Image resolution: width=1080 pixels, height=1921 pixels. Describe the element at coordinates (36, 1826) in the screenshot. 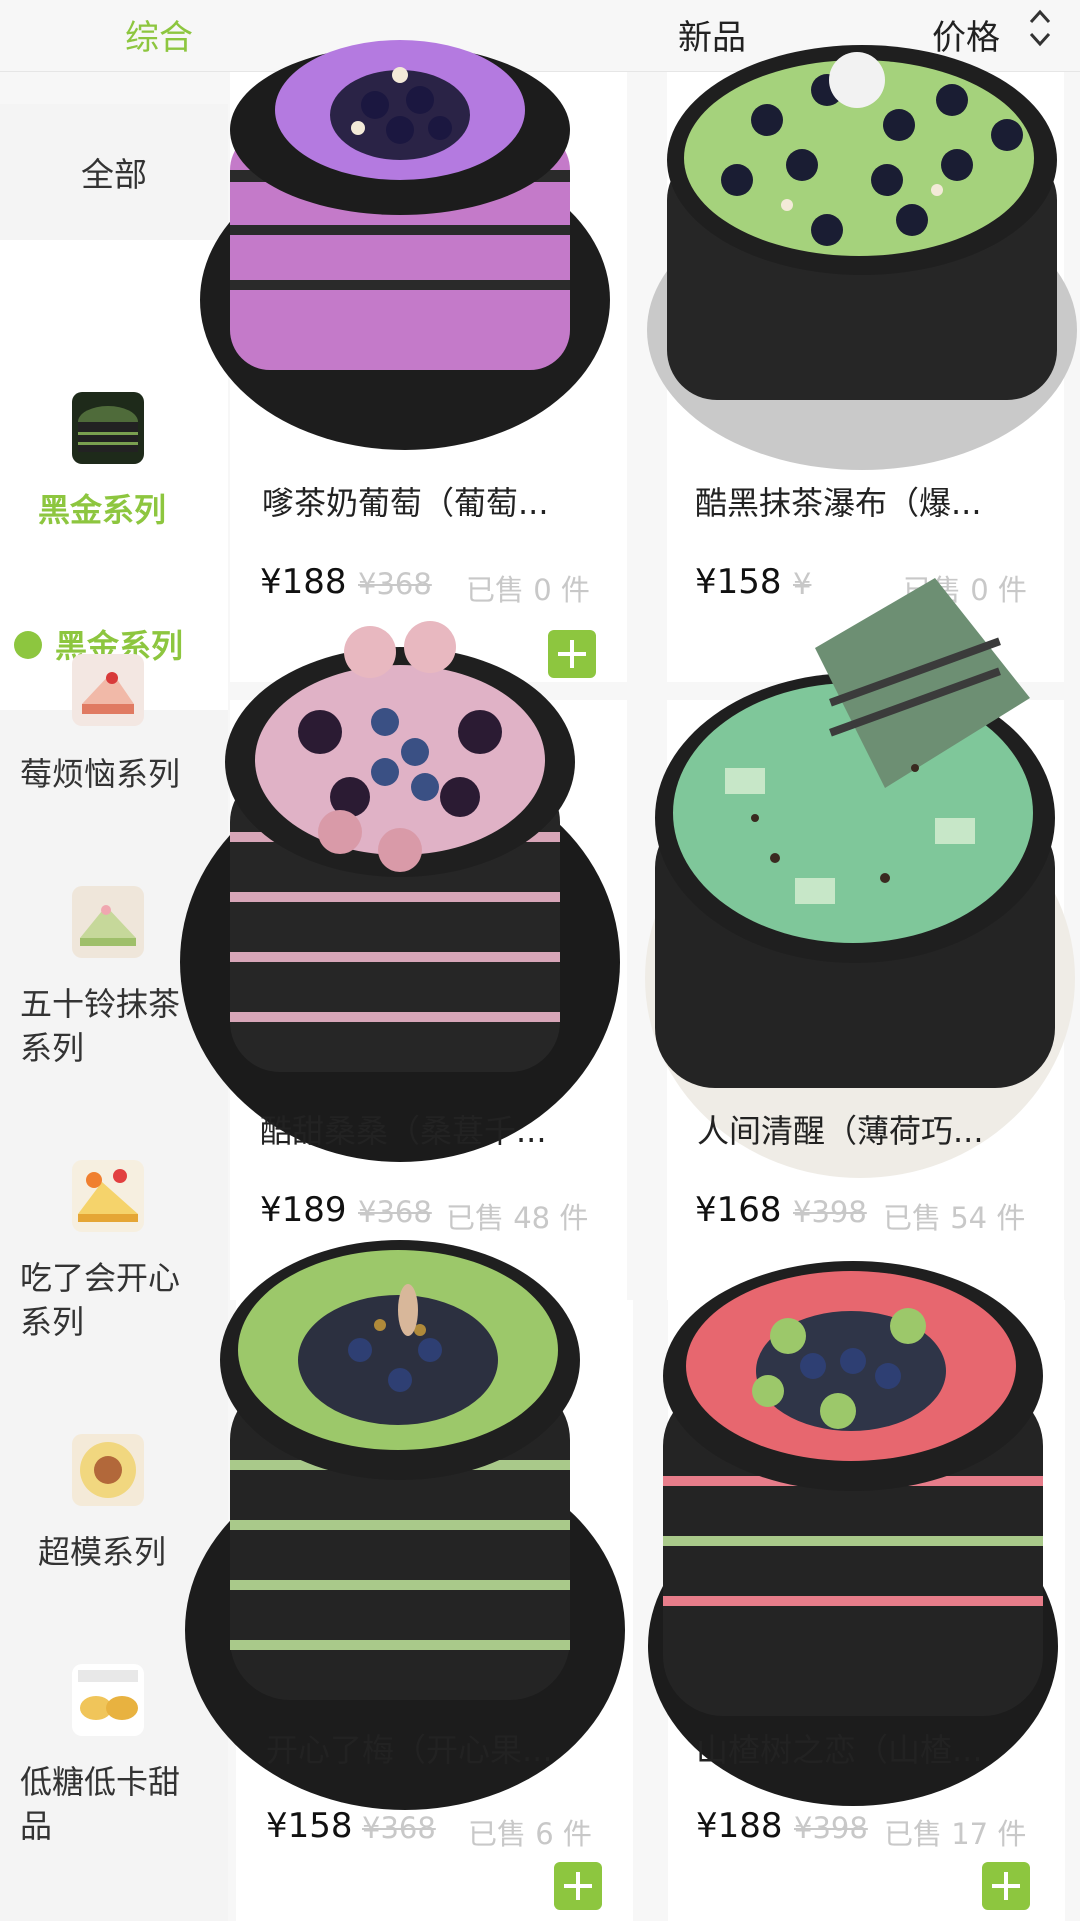

I see `category-label-low-sugar-2: 品` at that location.